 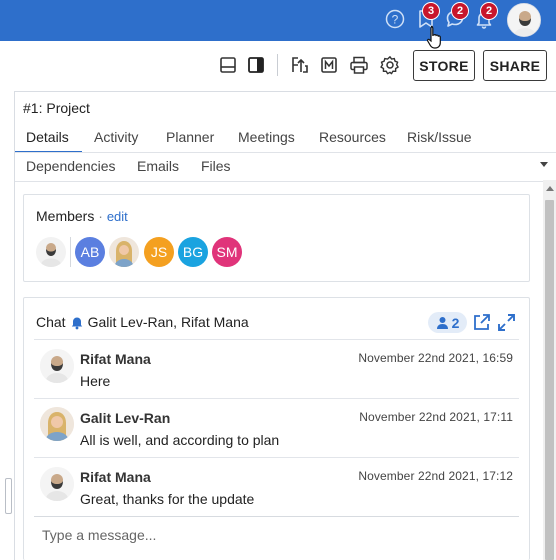 I want to click on toolbar-divider, so click(x=277, y=65).